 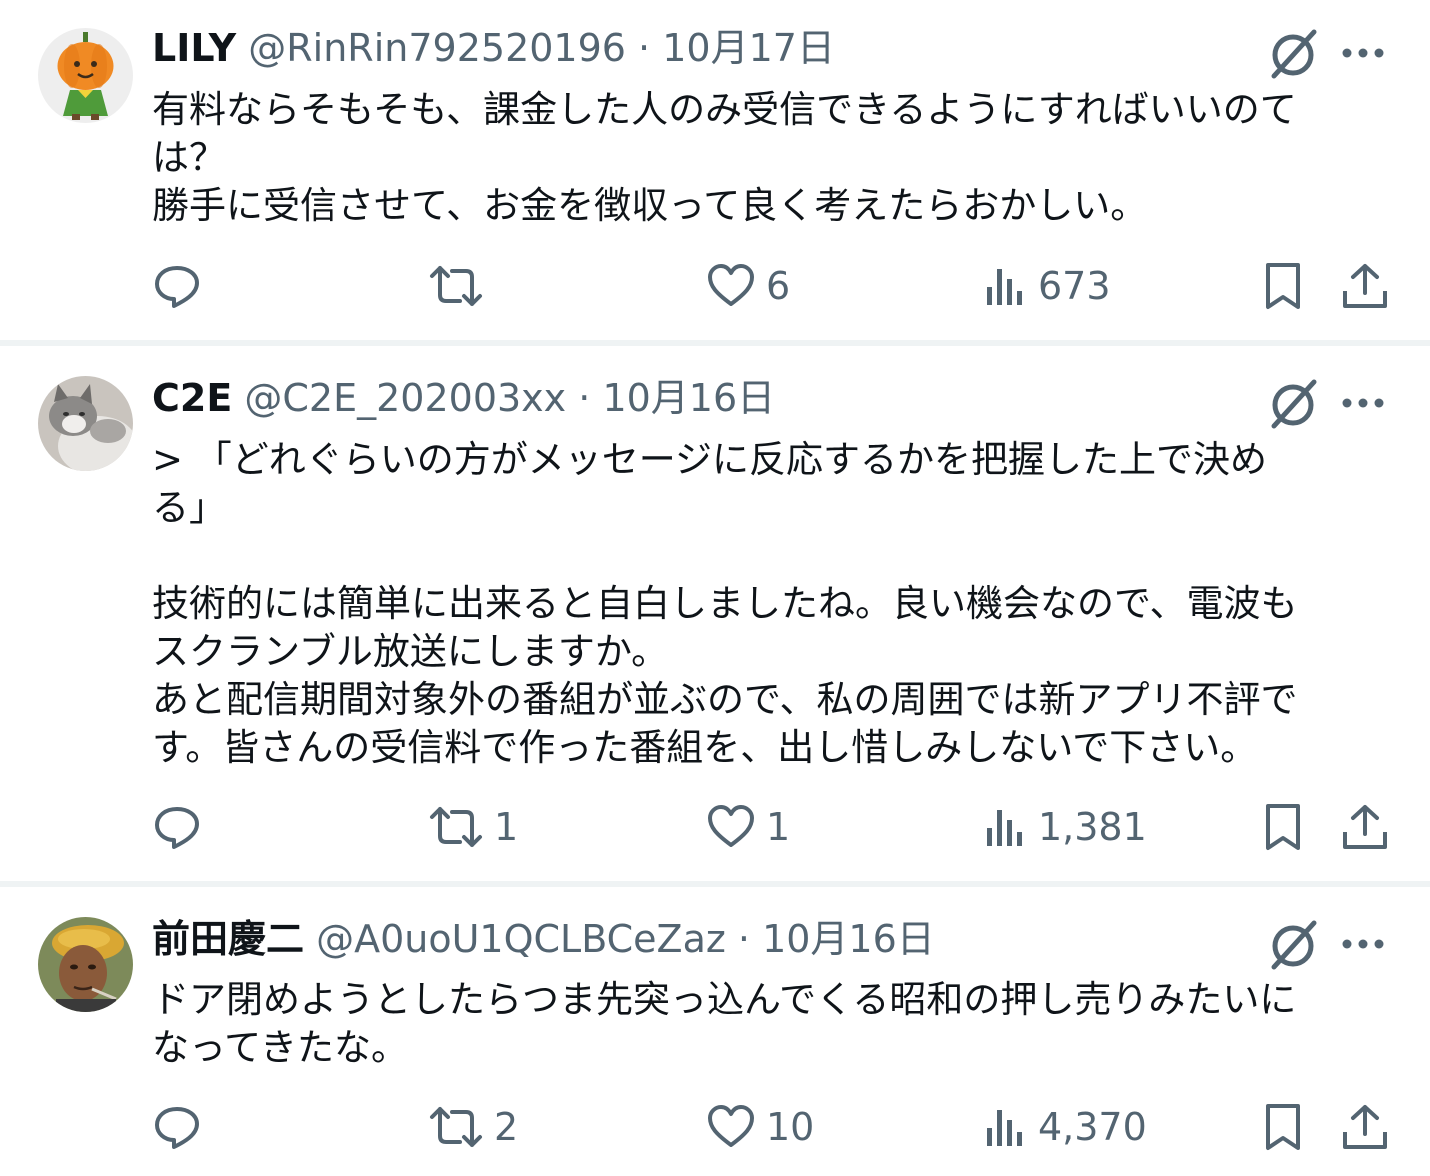 I want to click on views-button: 673, so click(x=1047, y=286).